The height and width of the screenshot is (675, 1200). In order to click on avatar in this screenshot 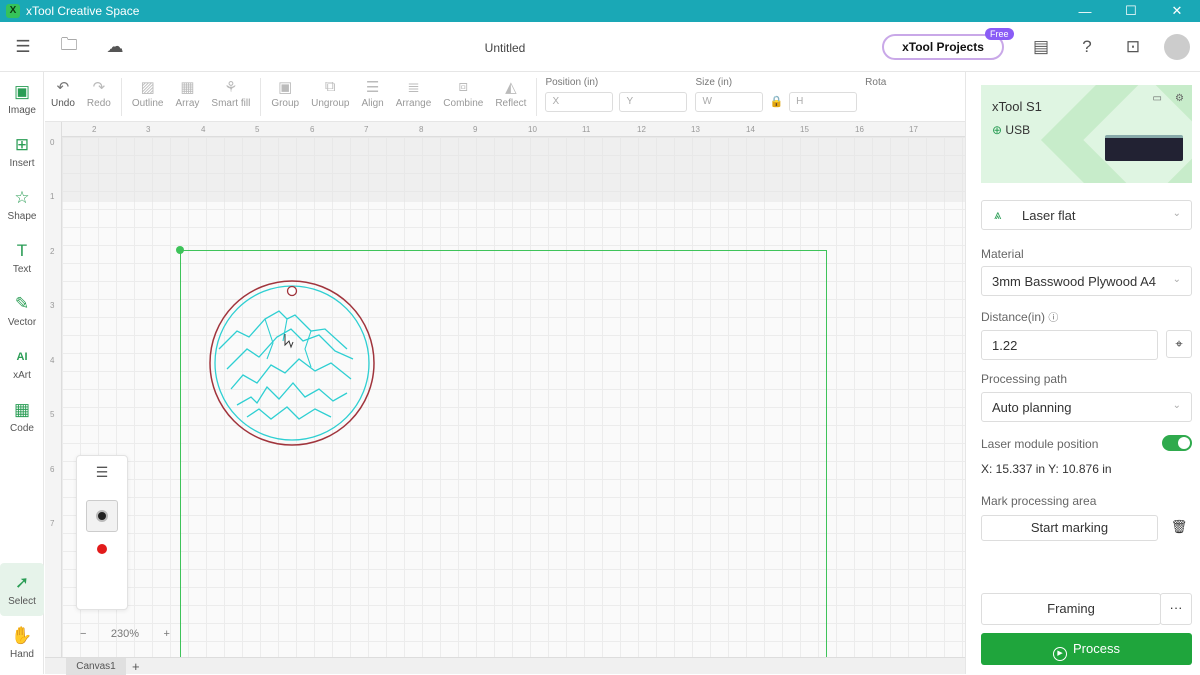, I will do `click(1177, 47)`.